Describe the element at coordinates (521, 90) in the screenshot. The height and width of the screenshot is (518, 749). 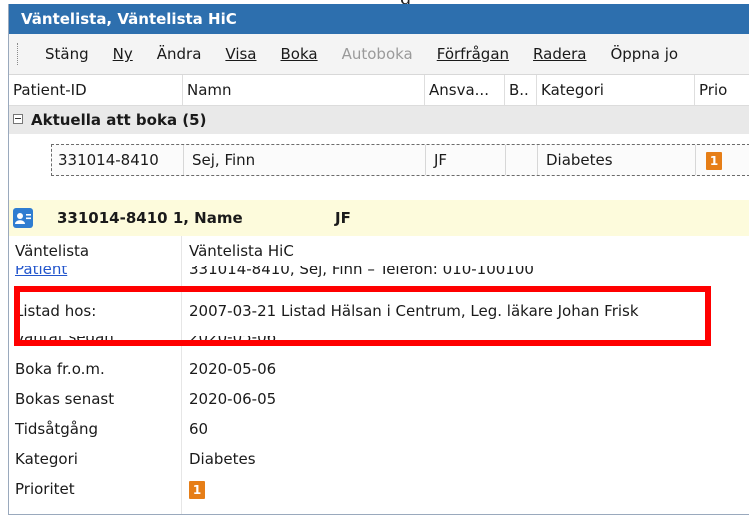
I see `column-b: B..` at that location.